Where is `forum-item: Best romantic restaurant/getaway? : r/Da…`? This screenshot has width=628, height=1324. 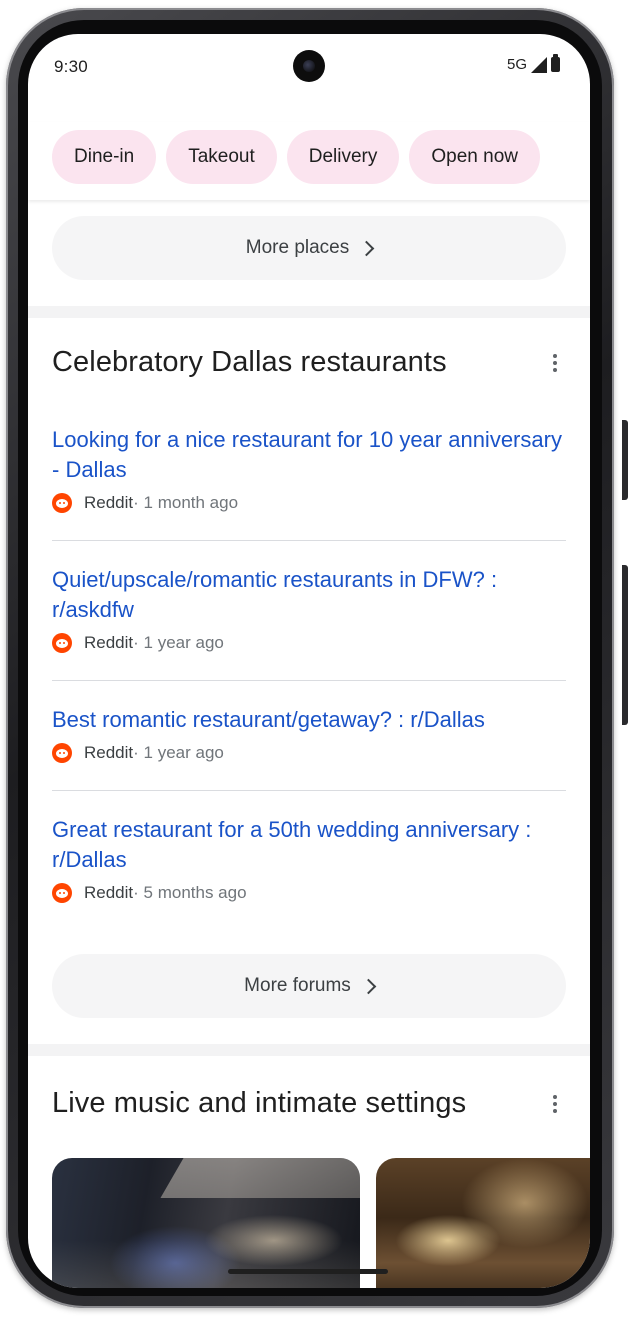 forum-item: Best romantic restaurant/getaway? : r/Da… is located at coordinates (309, 734).